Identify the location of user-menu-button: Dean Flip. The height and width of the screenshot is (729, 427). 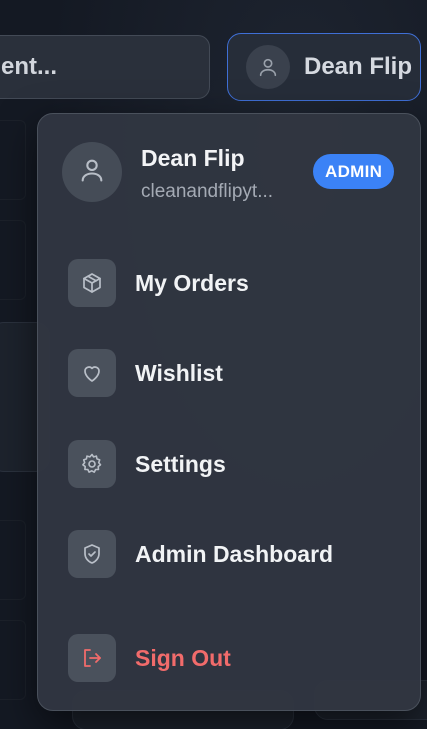
(324, 67).